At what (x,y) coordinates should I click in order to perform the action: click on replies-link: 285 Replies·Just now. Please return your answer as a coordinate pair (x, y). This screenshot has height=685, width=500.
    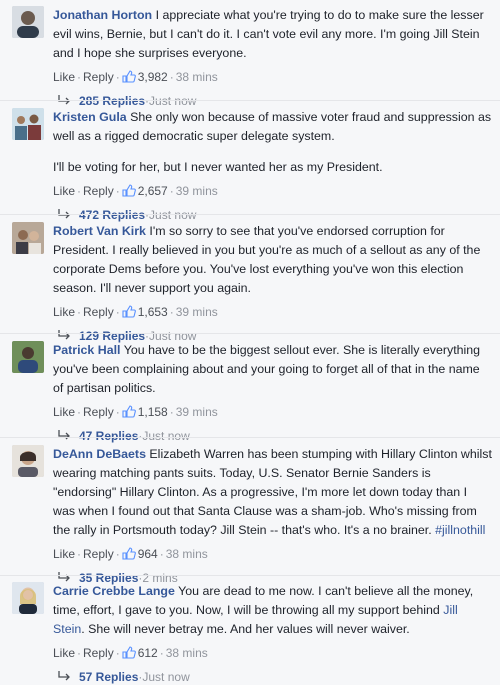
    Looking at the image, I should click on (272, 101).